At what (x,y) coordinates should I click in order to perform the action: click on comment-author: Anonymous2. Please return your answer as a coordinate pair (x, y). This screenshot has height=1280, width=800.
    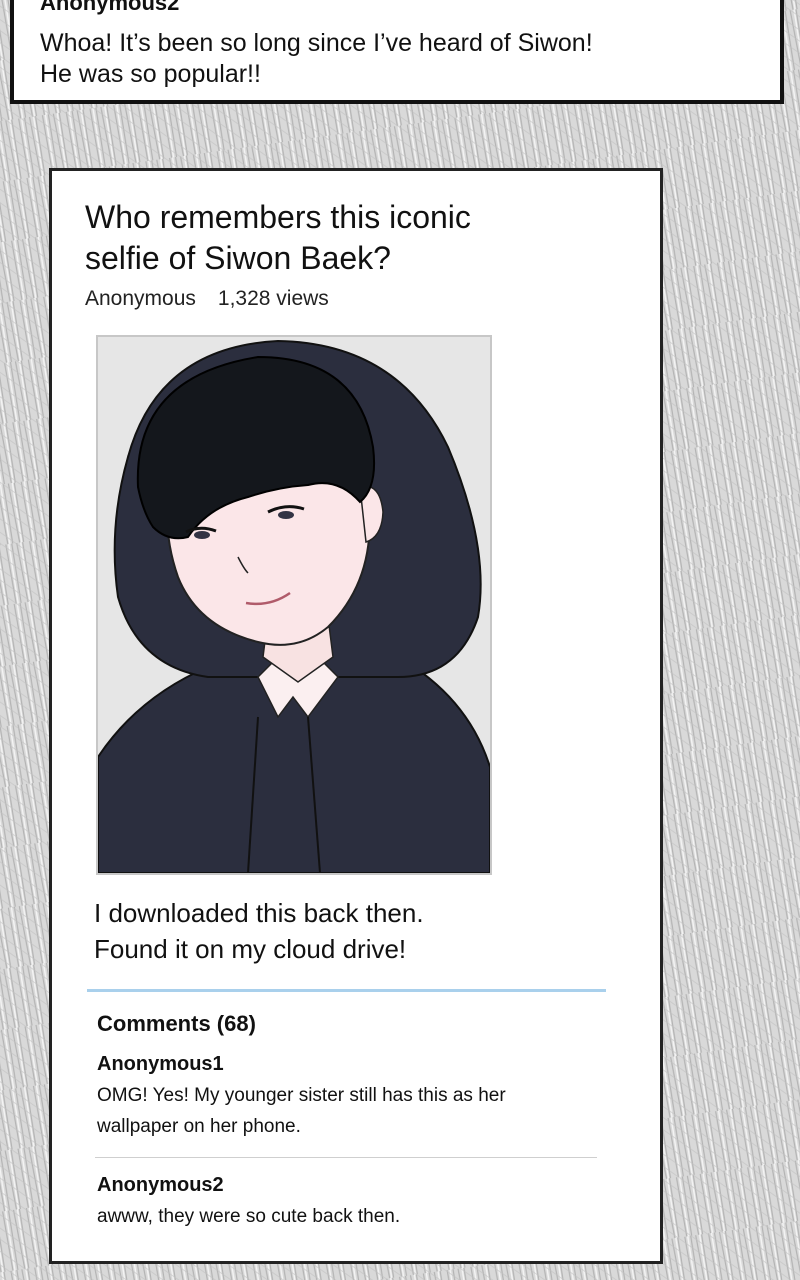
    Looking at the image, I should click on (347, 1185).